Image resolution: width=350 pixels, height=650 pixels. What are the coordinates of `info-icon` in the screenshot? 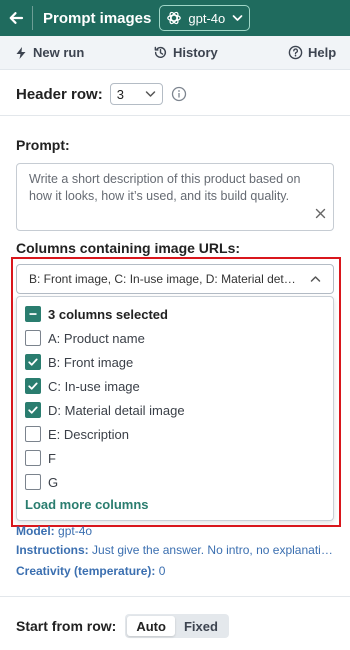 It's located at (179, 94).